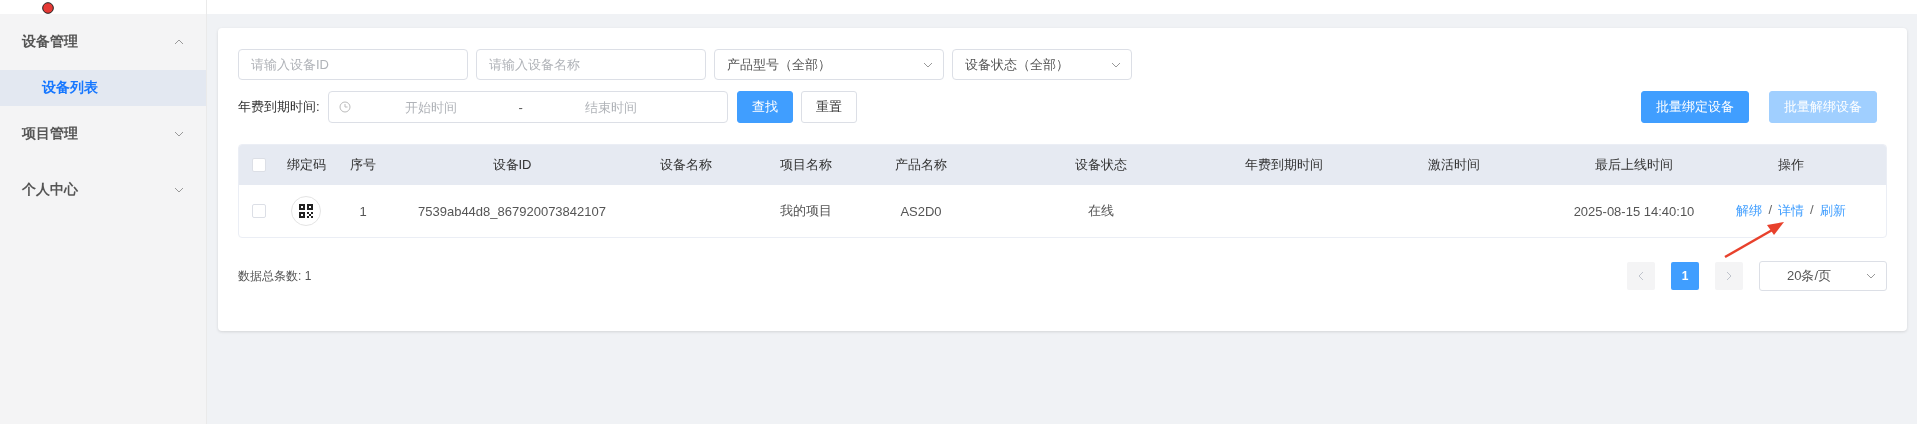 This screenshot has height=424, width=1917. What do you see at coordinates (921, 165) in the screenshot?
I see `column-header: 产品名称` at bounding box center [921, 165].